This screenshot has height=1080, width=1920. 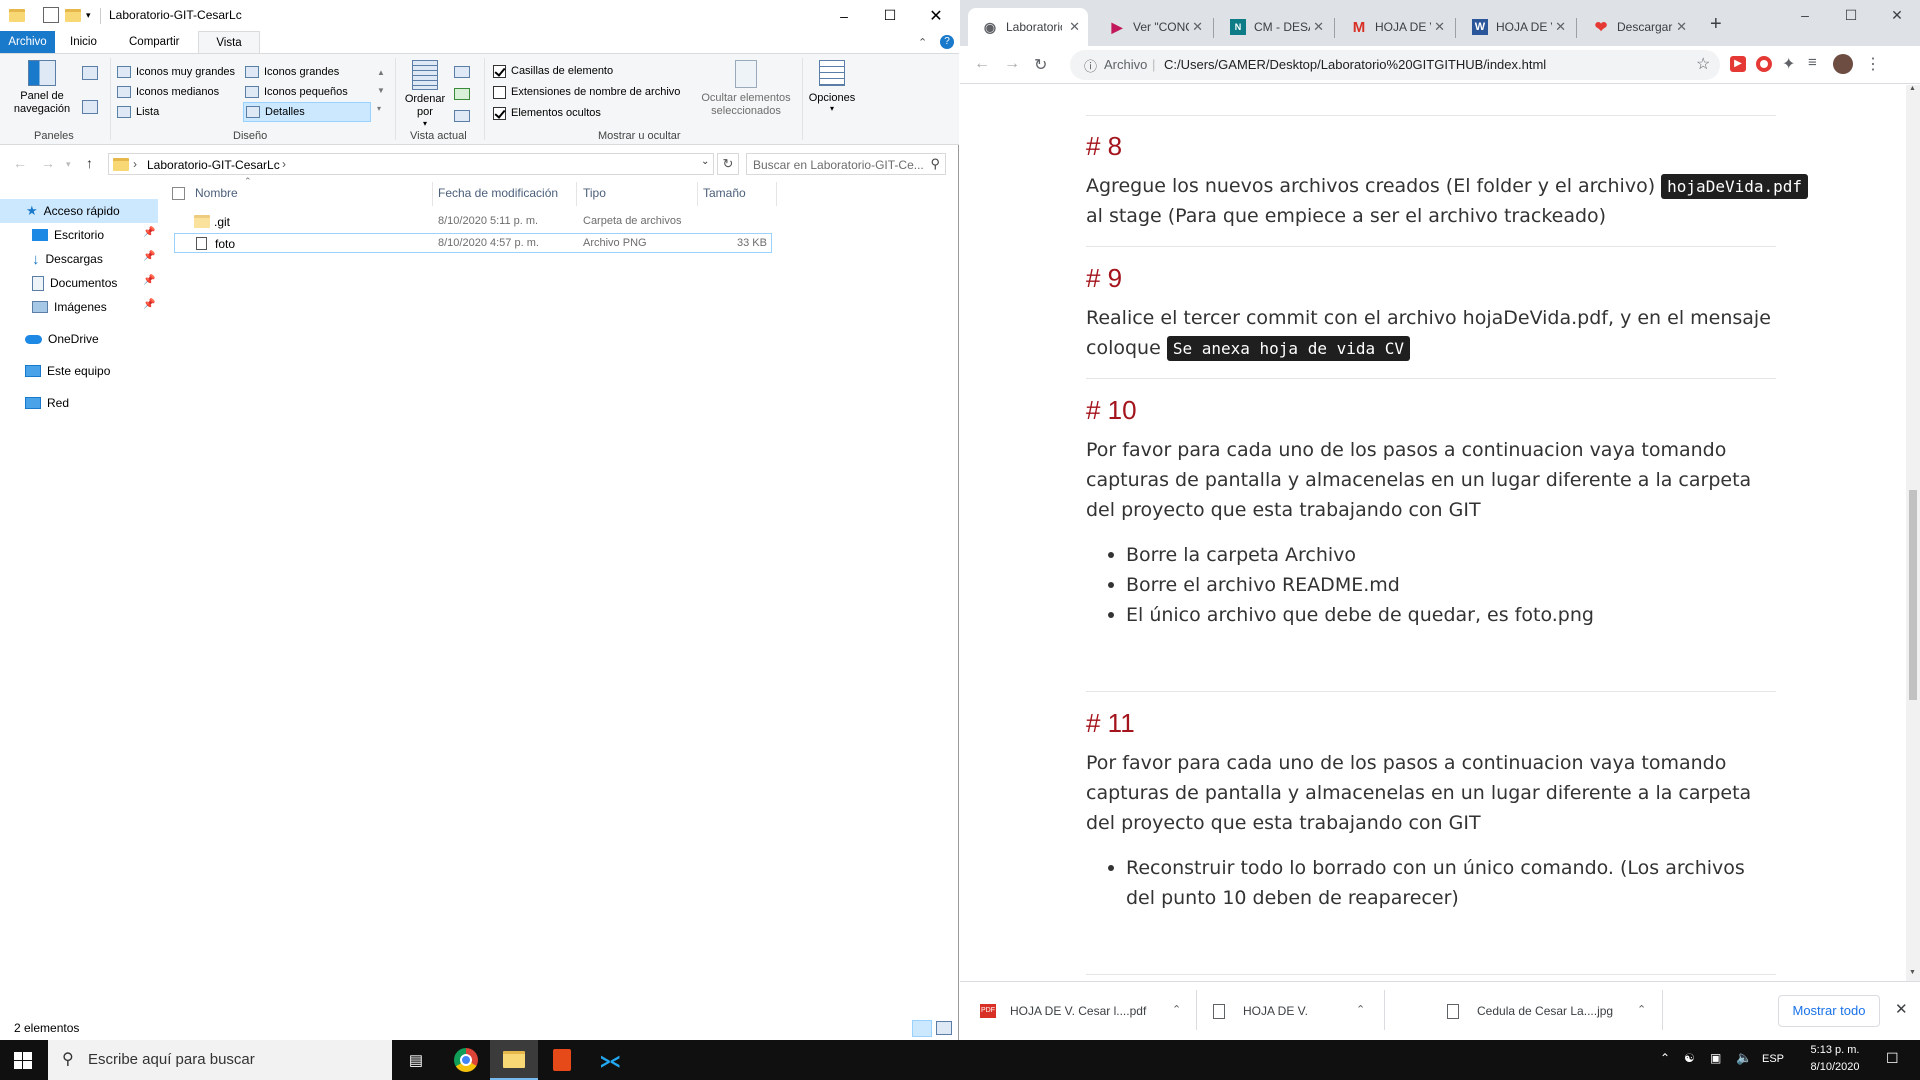 I want to click on nav-item-escritorio: Escritorio 📌, so click(x=79, y=235).